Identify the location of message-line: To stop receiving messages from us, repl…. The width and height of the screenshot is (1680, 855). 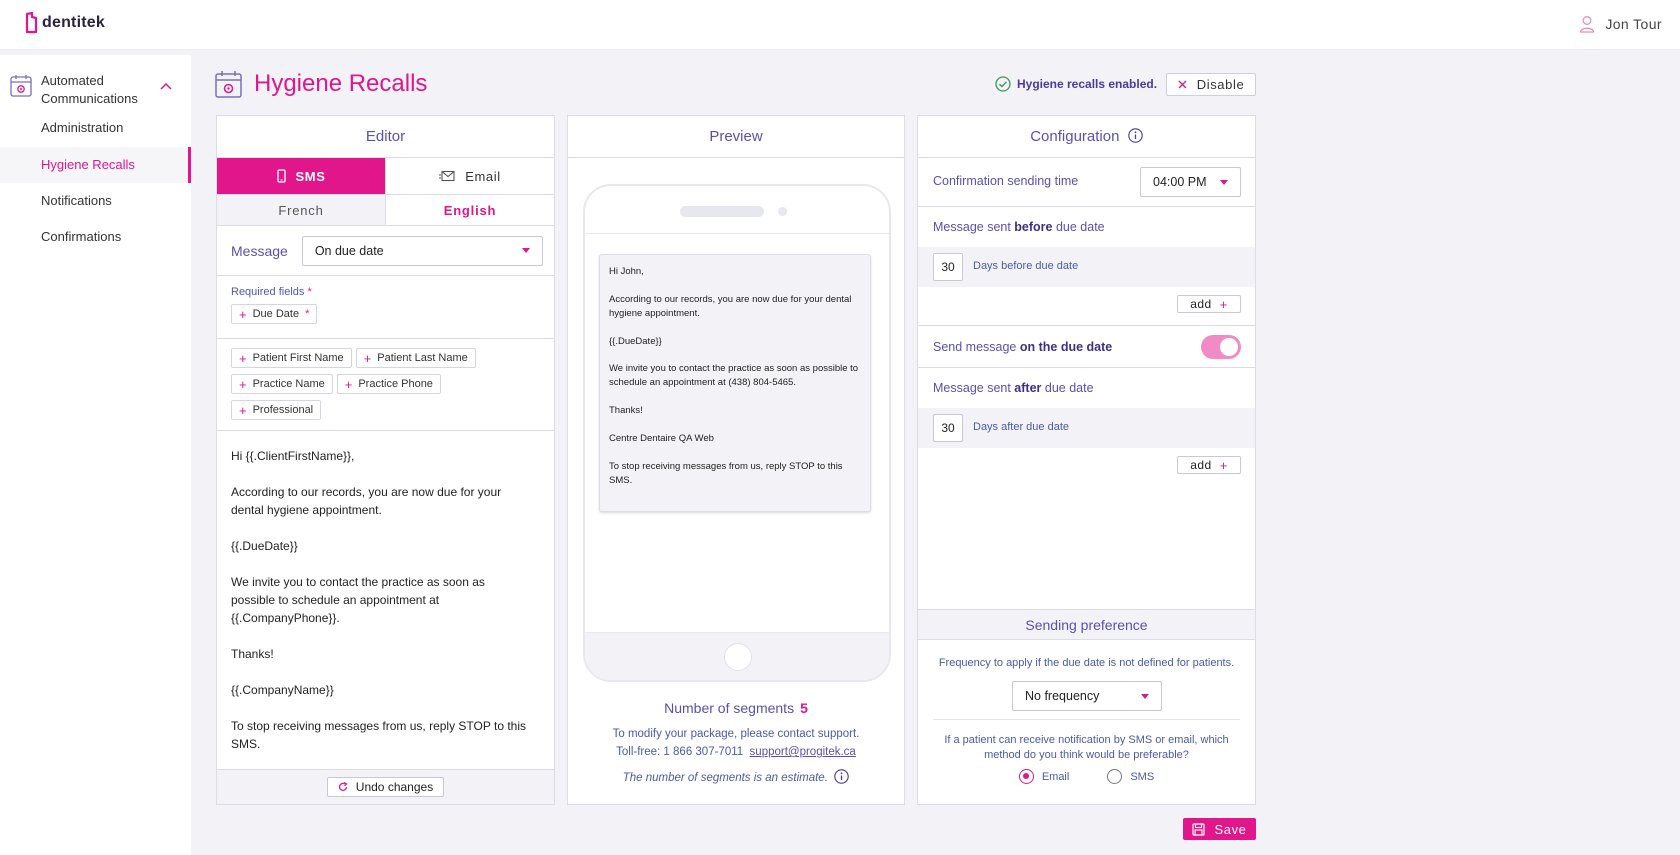
(379, 735).